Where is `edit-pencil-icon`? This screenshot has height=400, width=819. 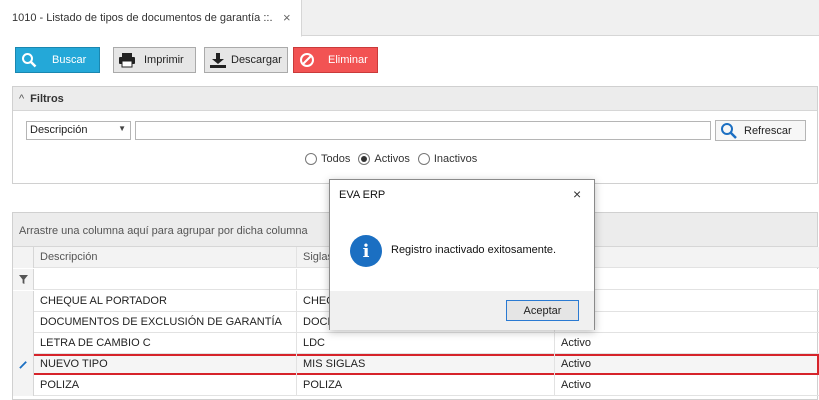
edit-pencil-icon is located at coordinates (23, 364).